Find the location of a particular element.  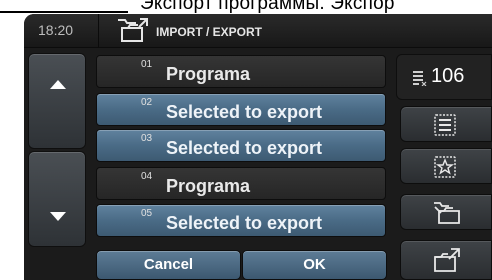

list-count-icon is located at coordinates (420, 78).